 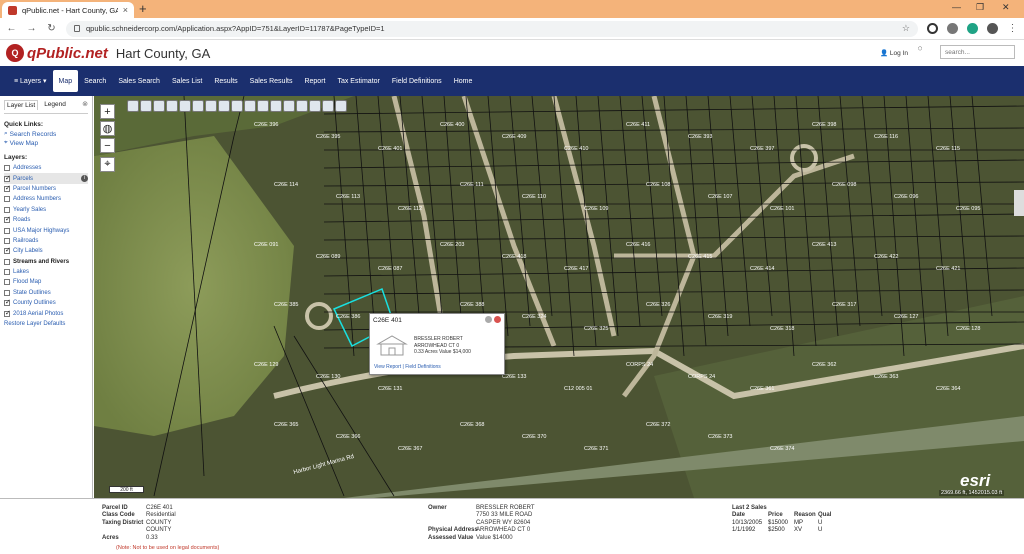 What do you see at coordinates (1019, 203) in the screenshot?
I see `side-panel-handle` at bounding box center [1019, 203].